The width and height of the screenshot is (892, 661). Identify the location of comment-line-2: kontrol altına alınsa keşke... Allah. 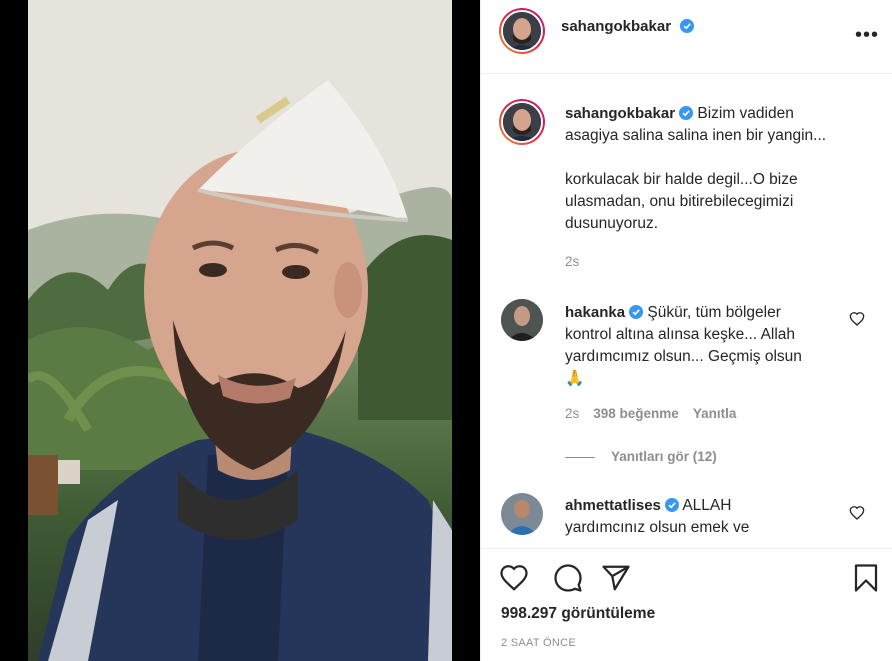
(680, 334).